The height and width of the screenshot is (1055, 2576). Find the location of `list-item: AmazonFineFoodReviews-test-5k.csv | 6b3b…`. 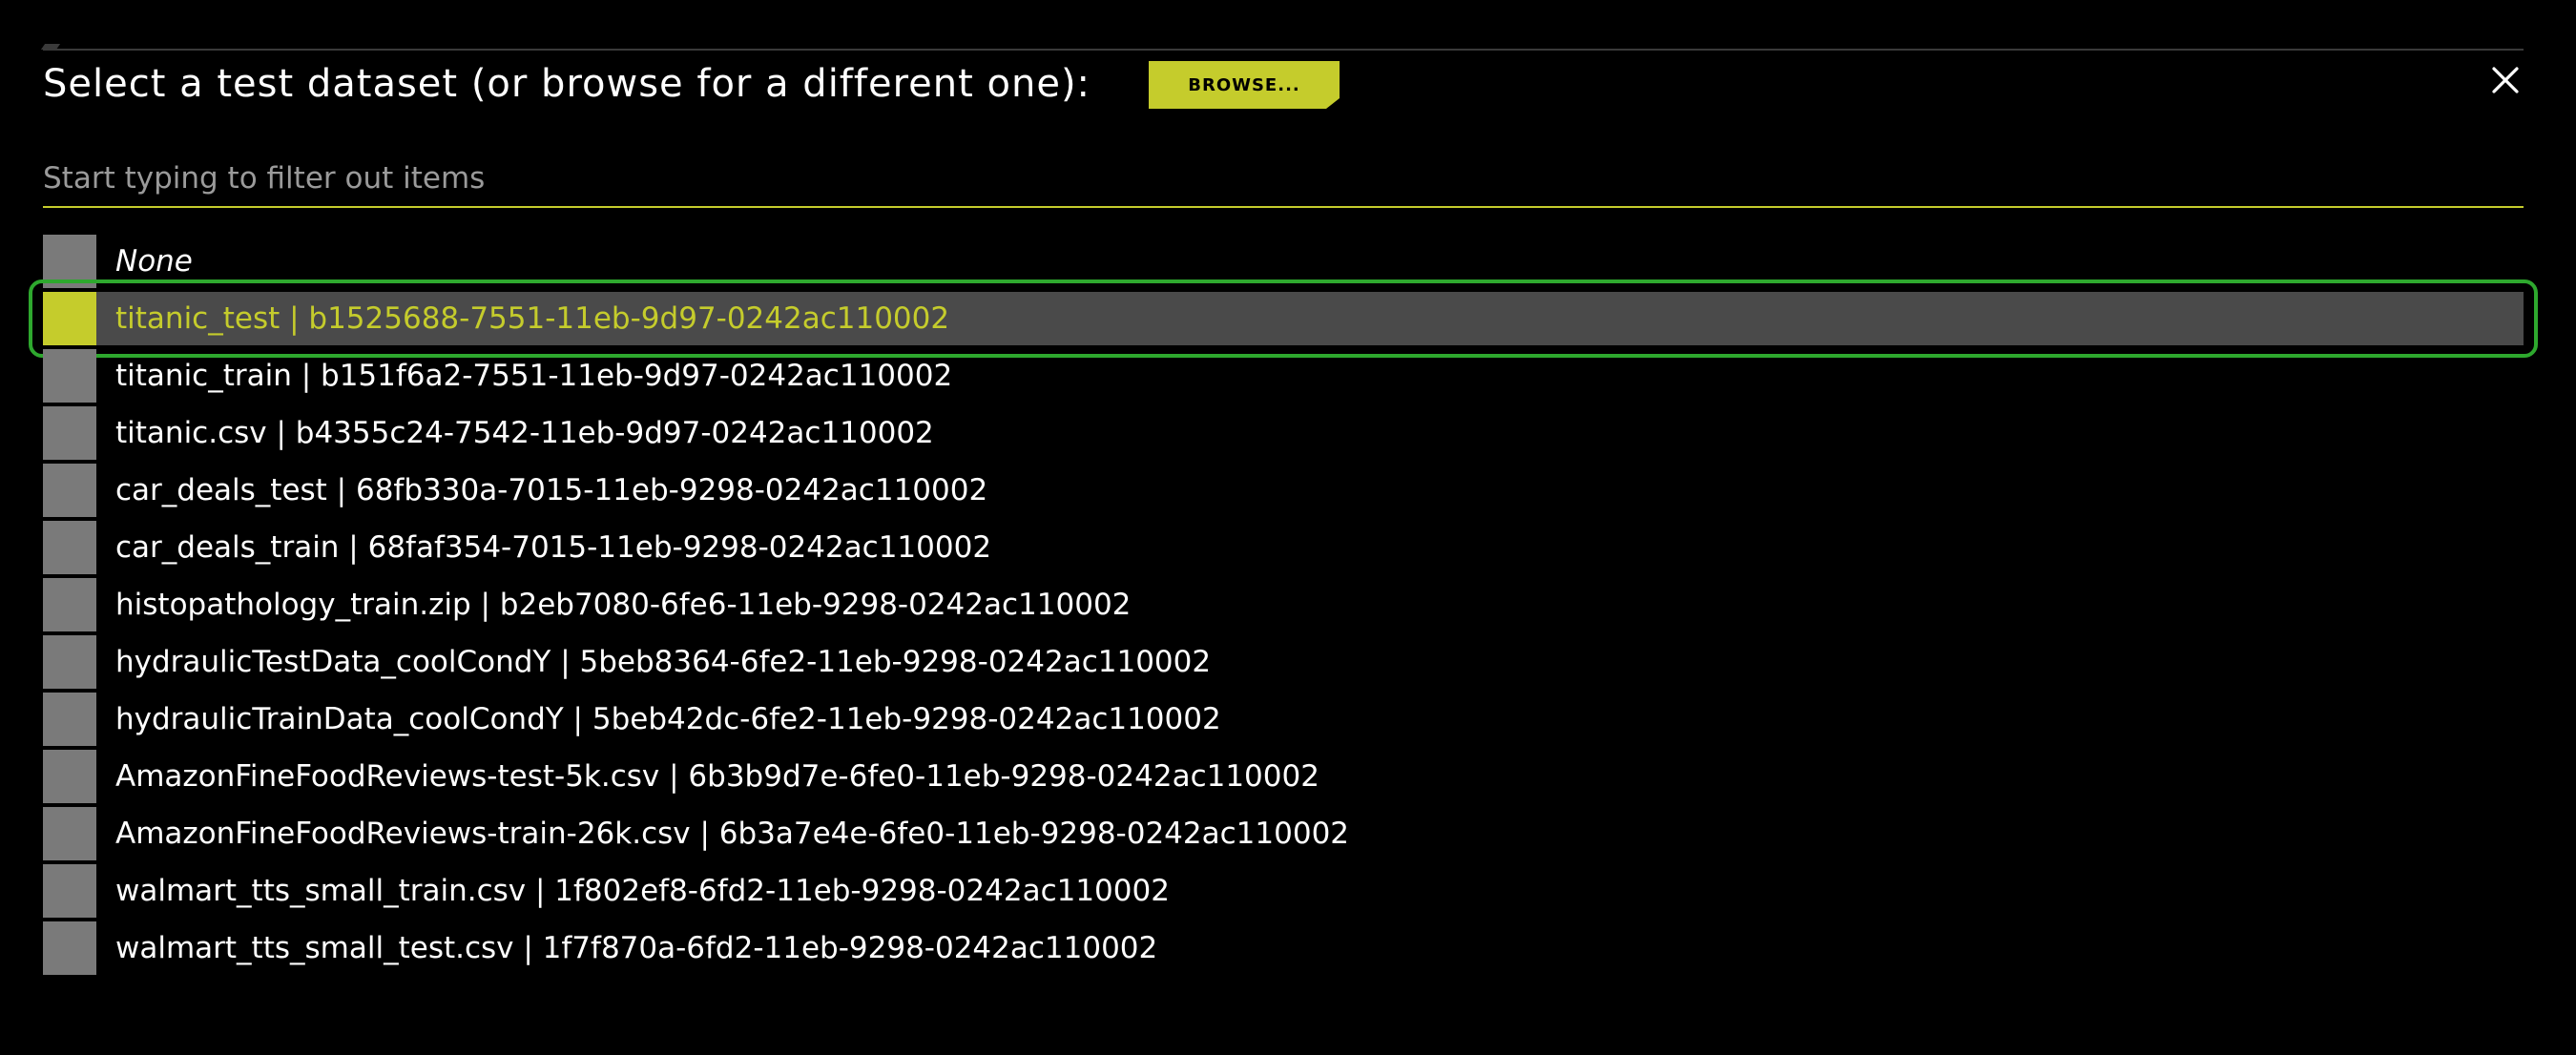

list-item: AmazonFineFoodReviews-test-5k.csv | 6b3b… is located at coordinates (1283, 776).